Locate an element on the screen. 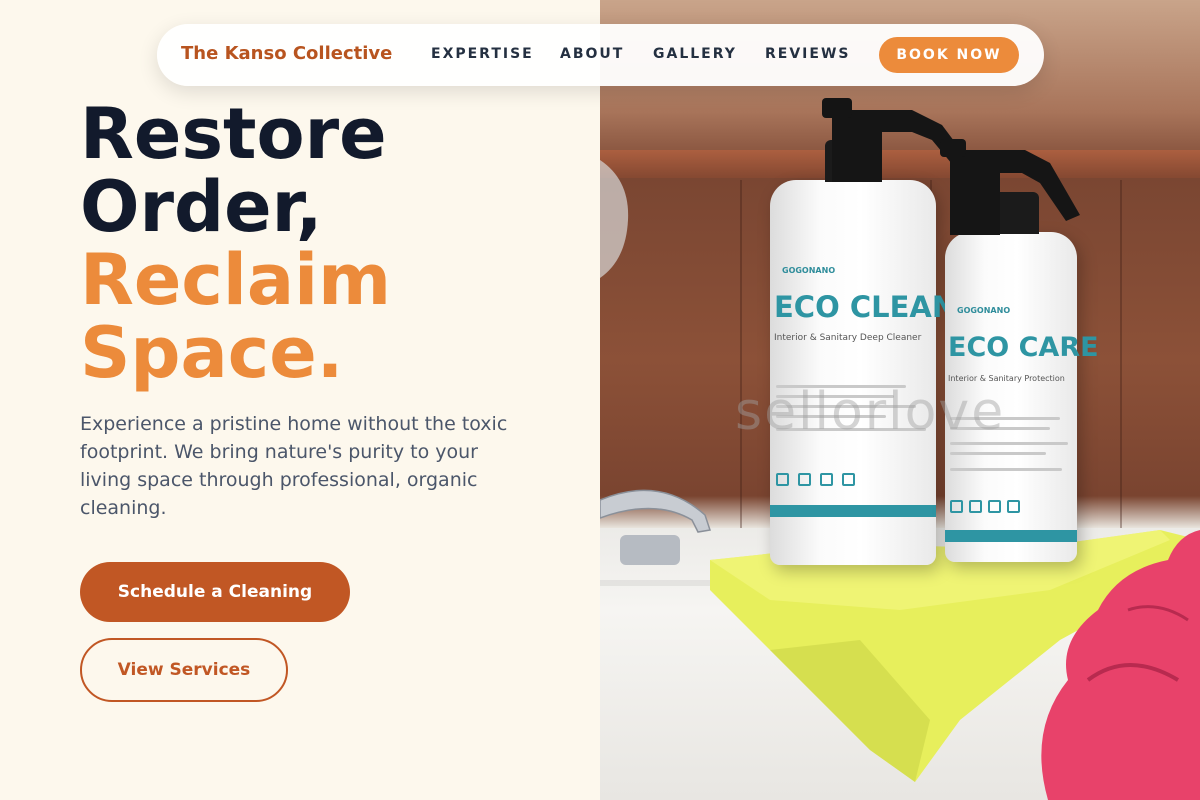  hero-headline: Restore Order, Reclaim Space. is located at coordinates (235, 244).